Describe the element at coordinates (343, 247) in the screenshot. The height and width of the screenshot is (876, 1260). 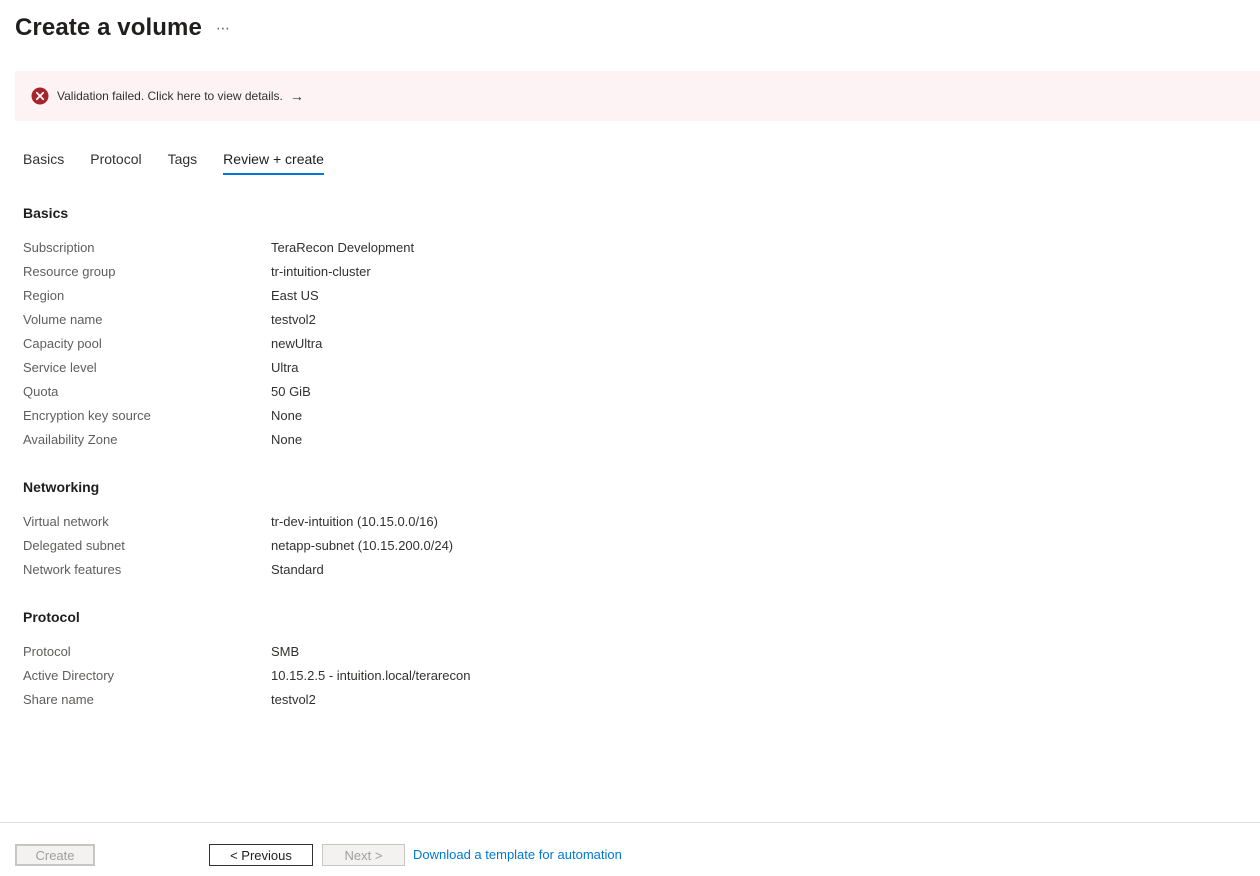
I see `row-value: TeraRecon Development` at that location.